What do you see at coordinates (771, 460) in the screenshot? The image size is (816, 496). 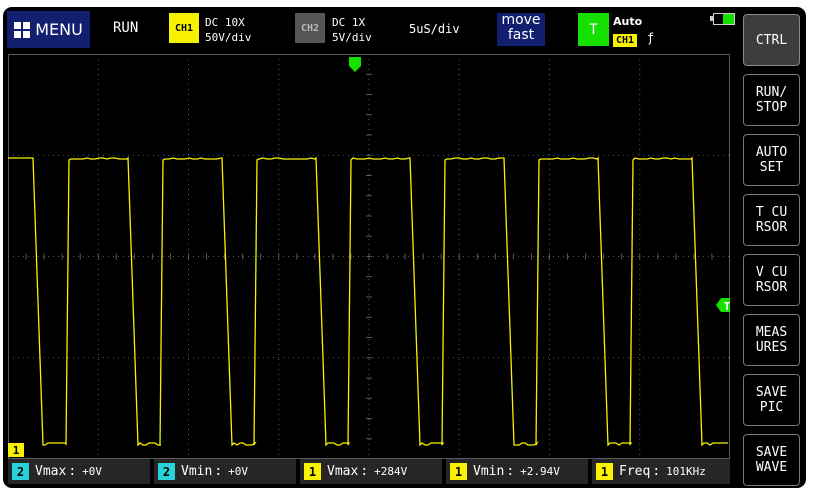 I see `save-wave-button: SAVE WAVE` at bounding box center [771, 460].